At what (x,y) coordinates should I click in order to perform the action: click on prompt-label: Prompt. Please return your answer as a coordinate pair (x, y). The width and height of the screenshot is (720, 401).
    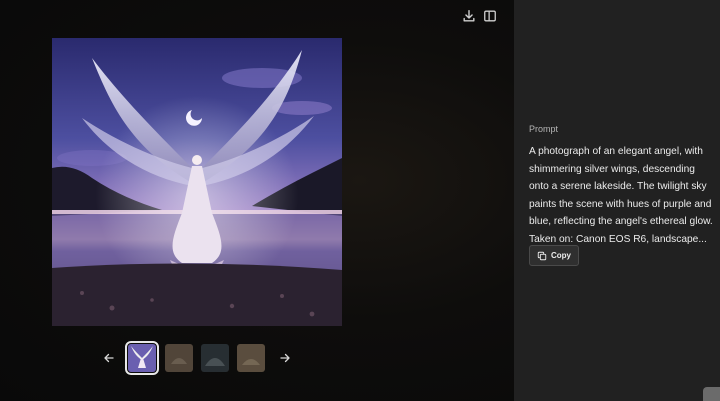
    Looking at the image, I should click on (544, 129).